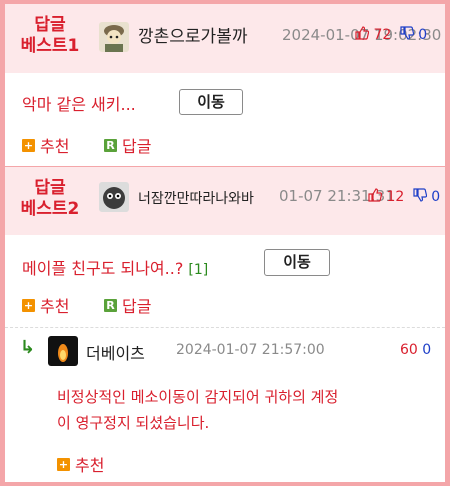 The image size is (450, 486). What do you see at coordinates (211, 102) in the screenshot?
I see `best1-move-button: 이동` at bounding box center [211, 102].